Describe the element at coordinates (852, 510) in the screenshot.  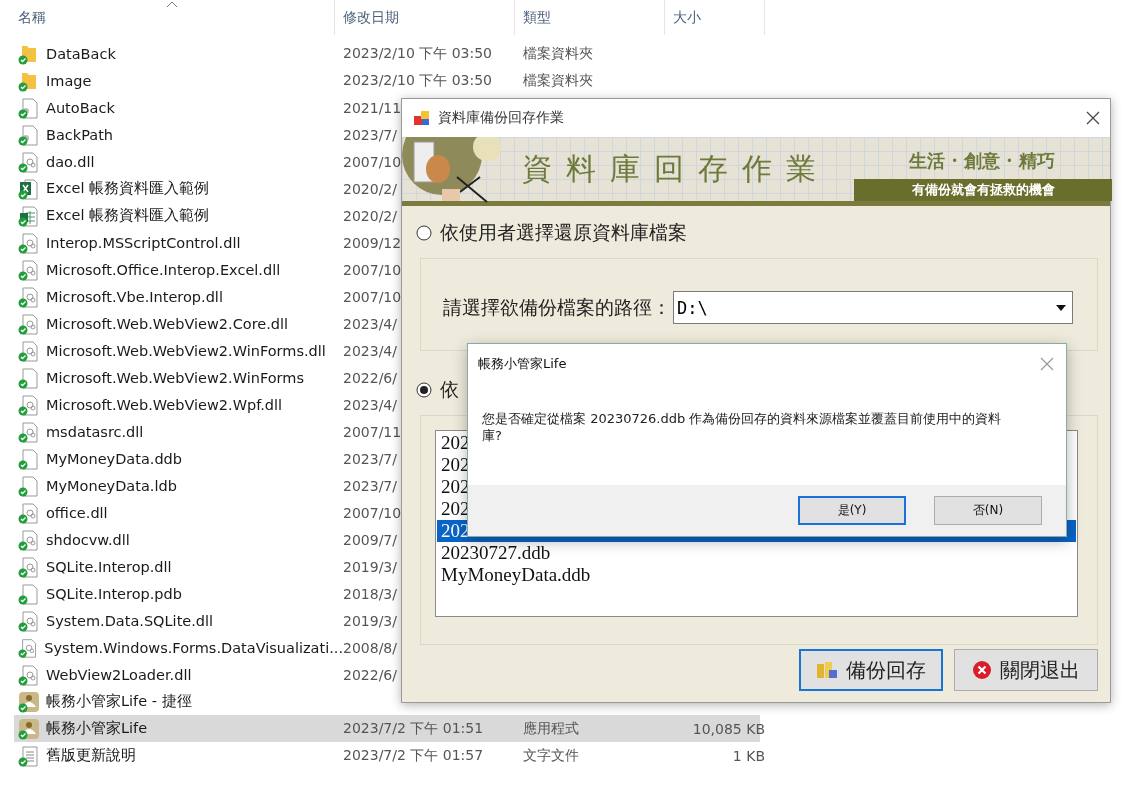
I see `yes-button: 是(Y)` at that location.